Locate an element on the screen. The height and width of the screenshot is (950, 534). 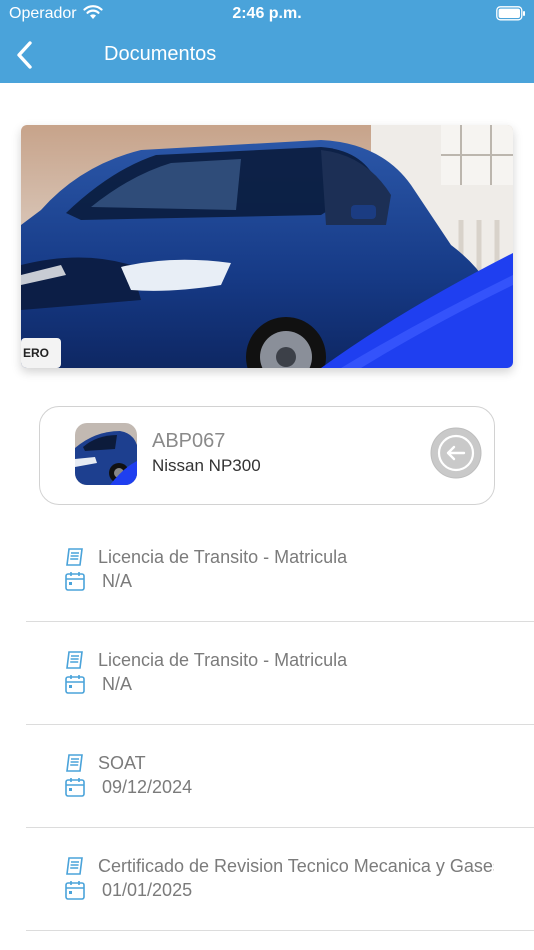
vehicle-plate: ABP067 is located at coordinates (189, 441).